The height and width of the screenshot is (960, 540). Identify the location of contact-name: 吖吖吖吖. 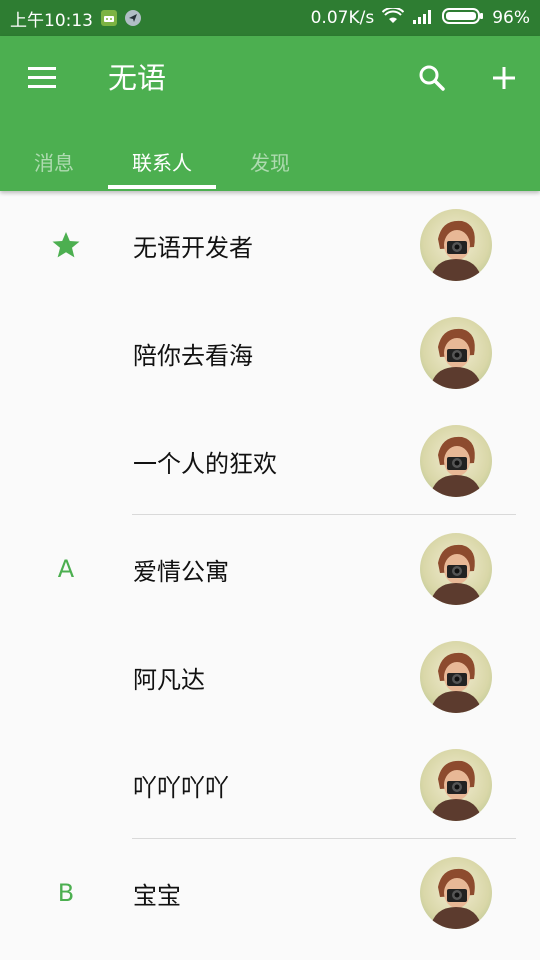
(181, 787).